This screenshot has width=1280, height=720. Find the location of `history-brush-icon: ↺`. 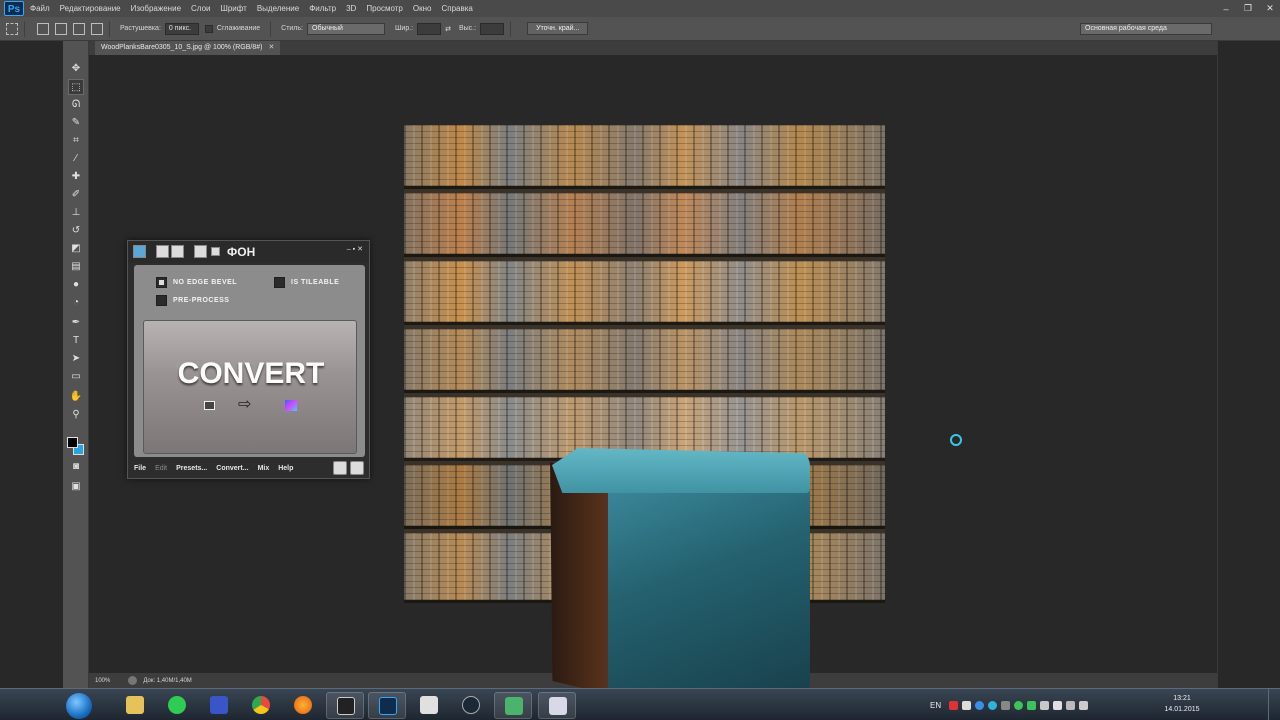

history-brush-icon: ↺ is located at coordinates (76, 231).